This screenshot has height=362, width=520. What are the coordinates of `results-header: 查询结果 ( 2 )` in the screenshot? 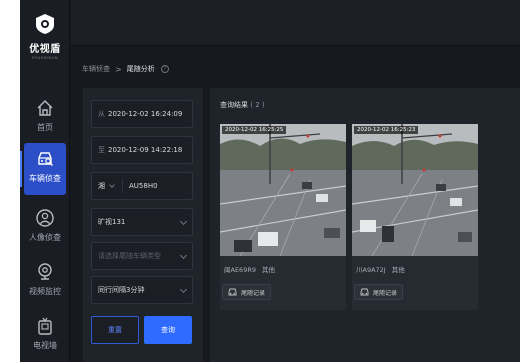 It's located at (242, 105).